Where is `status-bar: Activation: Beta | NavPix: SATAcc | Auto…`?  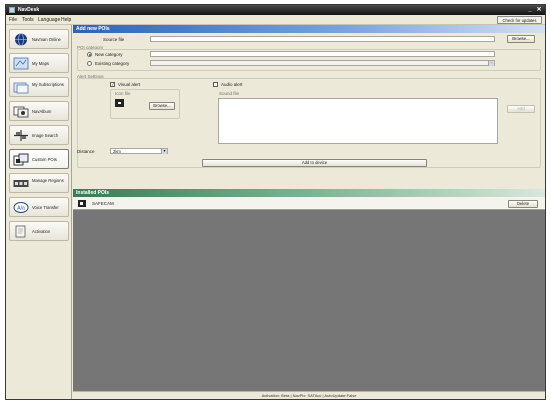
status-bar: Activation: Beta | NavPix: SATAcc | Auto… is located at coordinates (309, 395).